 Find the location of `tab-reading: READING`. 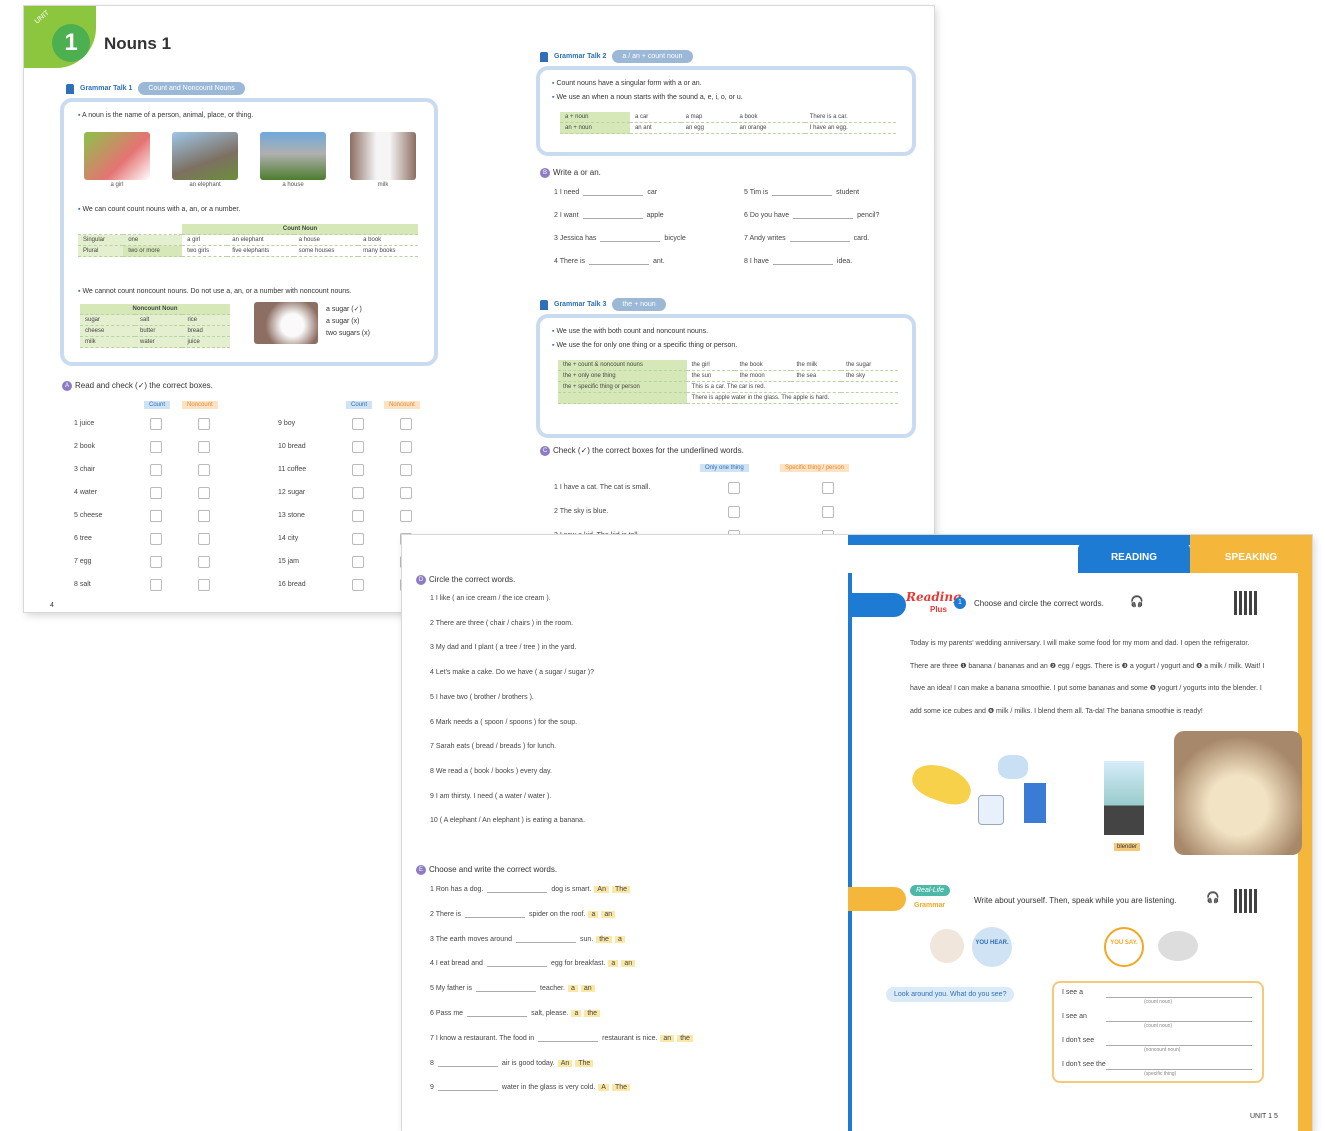

tab-reading: READING is located at coordinates (1134, 558).